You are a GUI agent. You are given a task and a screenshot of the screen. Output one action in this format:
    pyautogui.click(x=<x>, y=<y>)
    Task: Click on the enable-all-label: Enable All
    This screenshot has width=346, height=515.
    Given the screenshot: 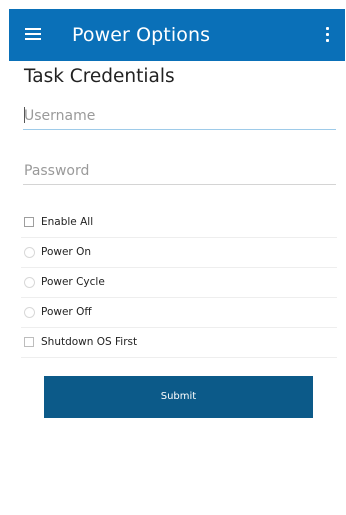 What is the action you would take?
    pyautogui.click(x=67, y=222)
    